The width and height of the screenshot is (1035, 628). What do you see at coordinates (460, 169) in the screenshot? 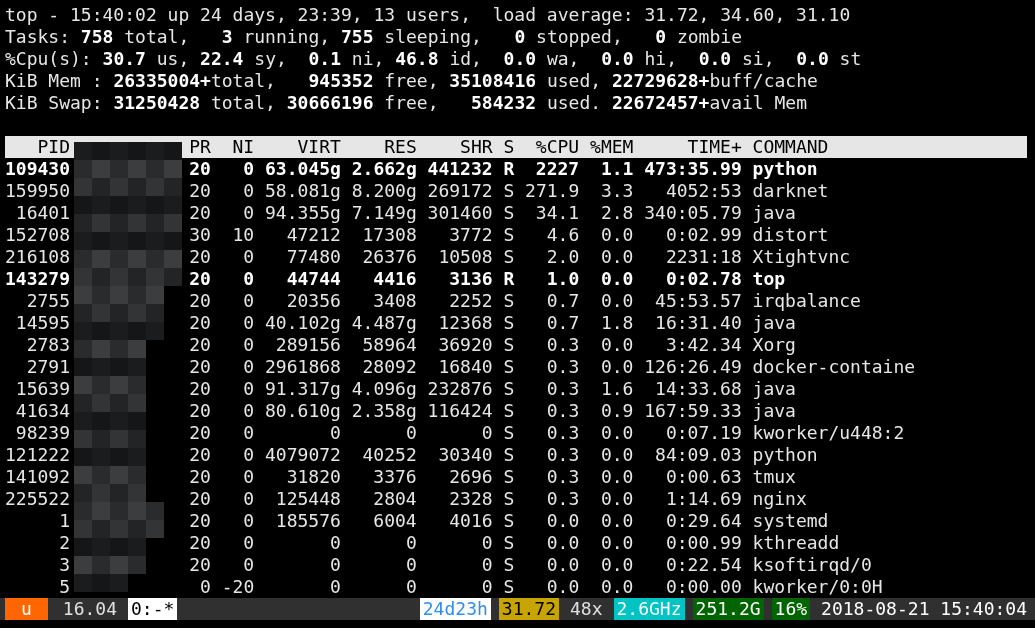
I see `table-cell: 441232` at bounding box center [460, 169].